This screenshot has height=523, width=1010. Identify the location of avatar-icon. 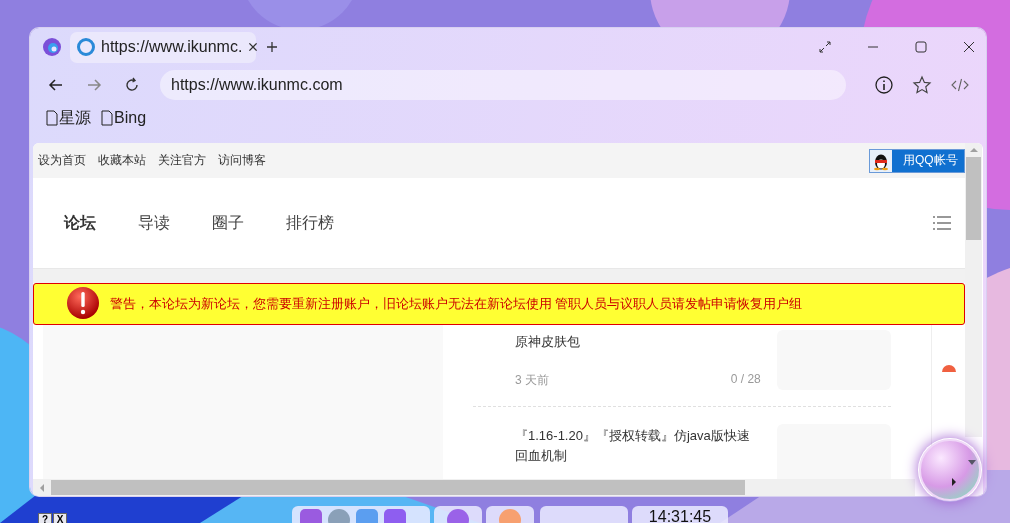
(949, 368).